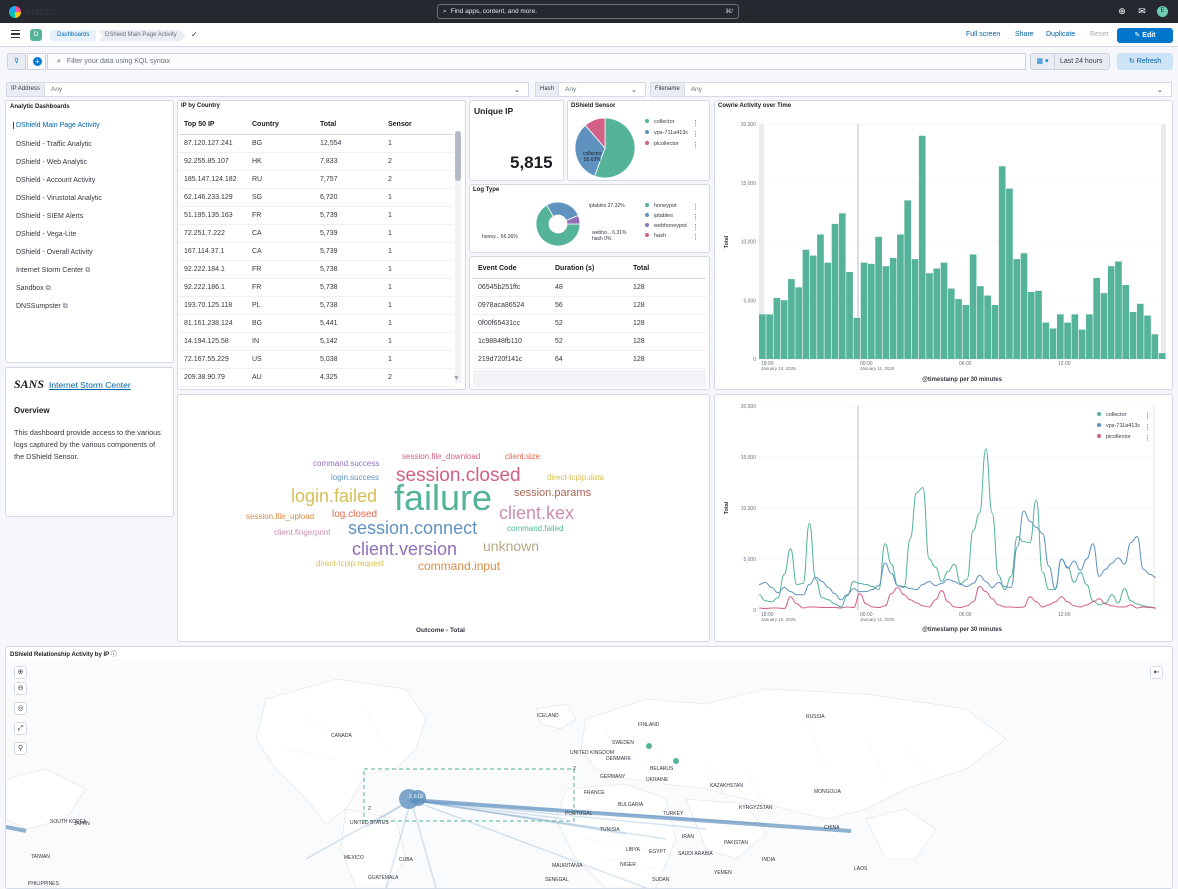 The image size is (1178, 889). I want to click on nav-link-main-page: DShield Main Page Activity, so click(56, 125).